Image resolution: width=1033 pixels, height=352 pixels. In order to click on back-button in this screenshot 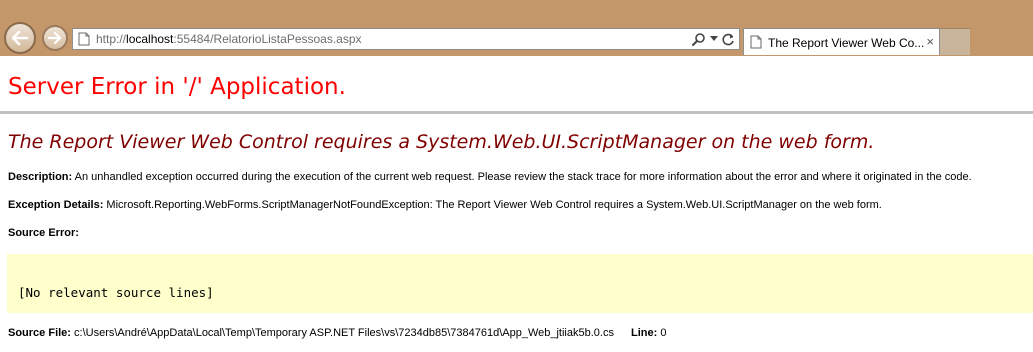, I will do `click(20, 38)`.